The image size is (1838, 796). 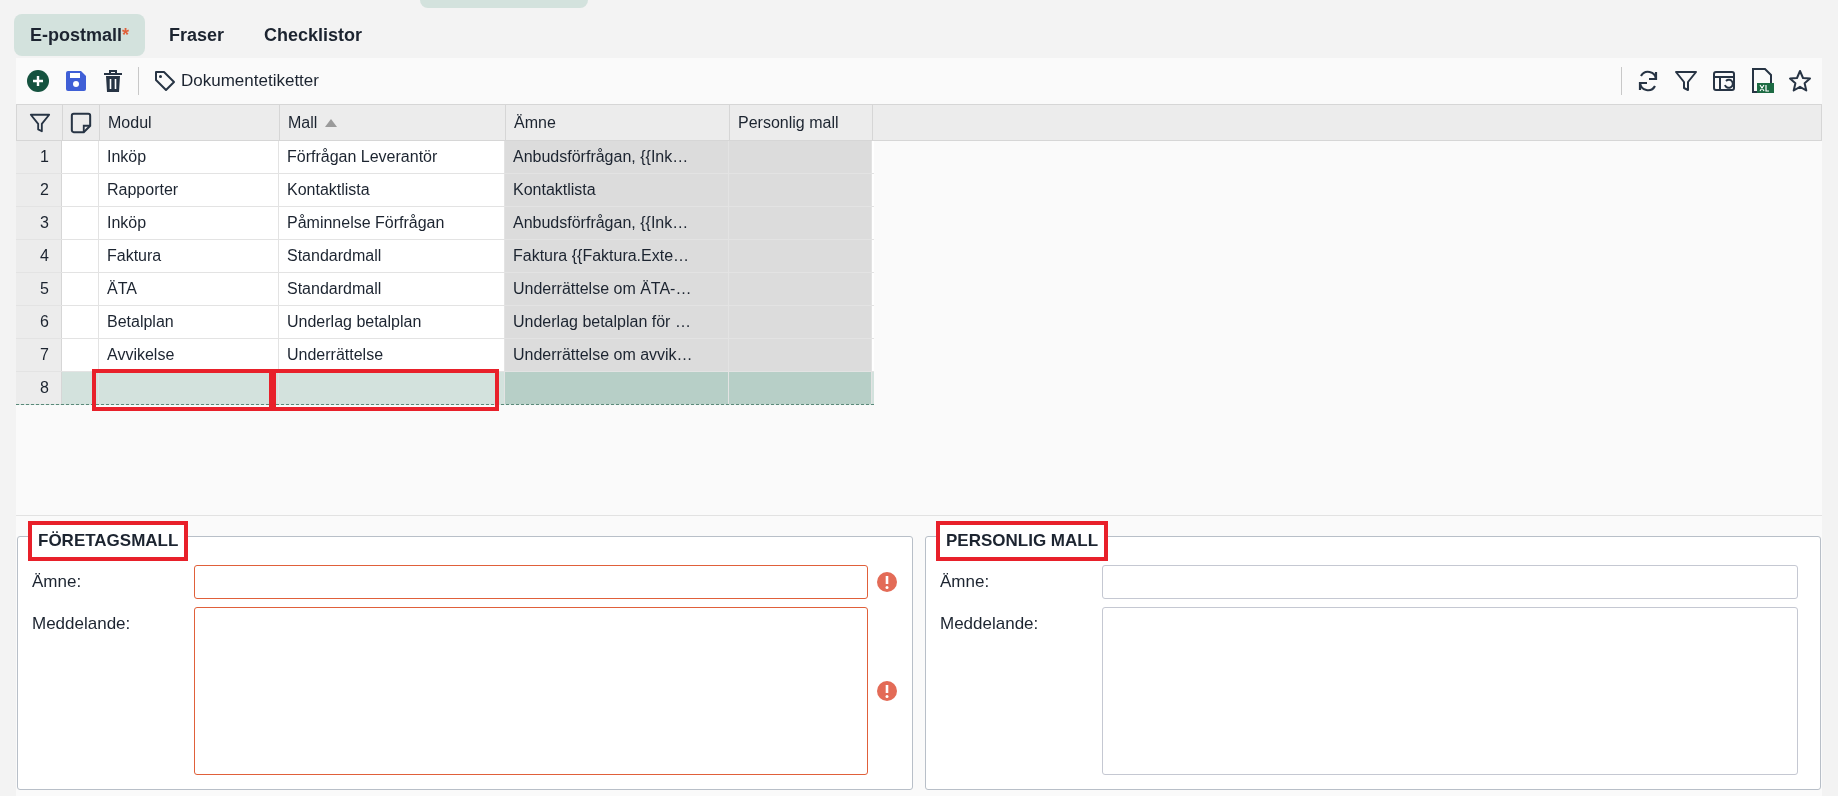 What do you see at coordinates (39, 289) in the screenshot?
I see `row-number: 5` at bounding box center [39, 289].